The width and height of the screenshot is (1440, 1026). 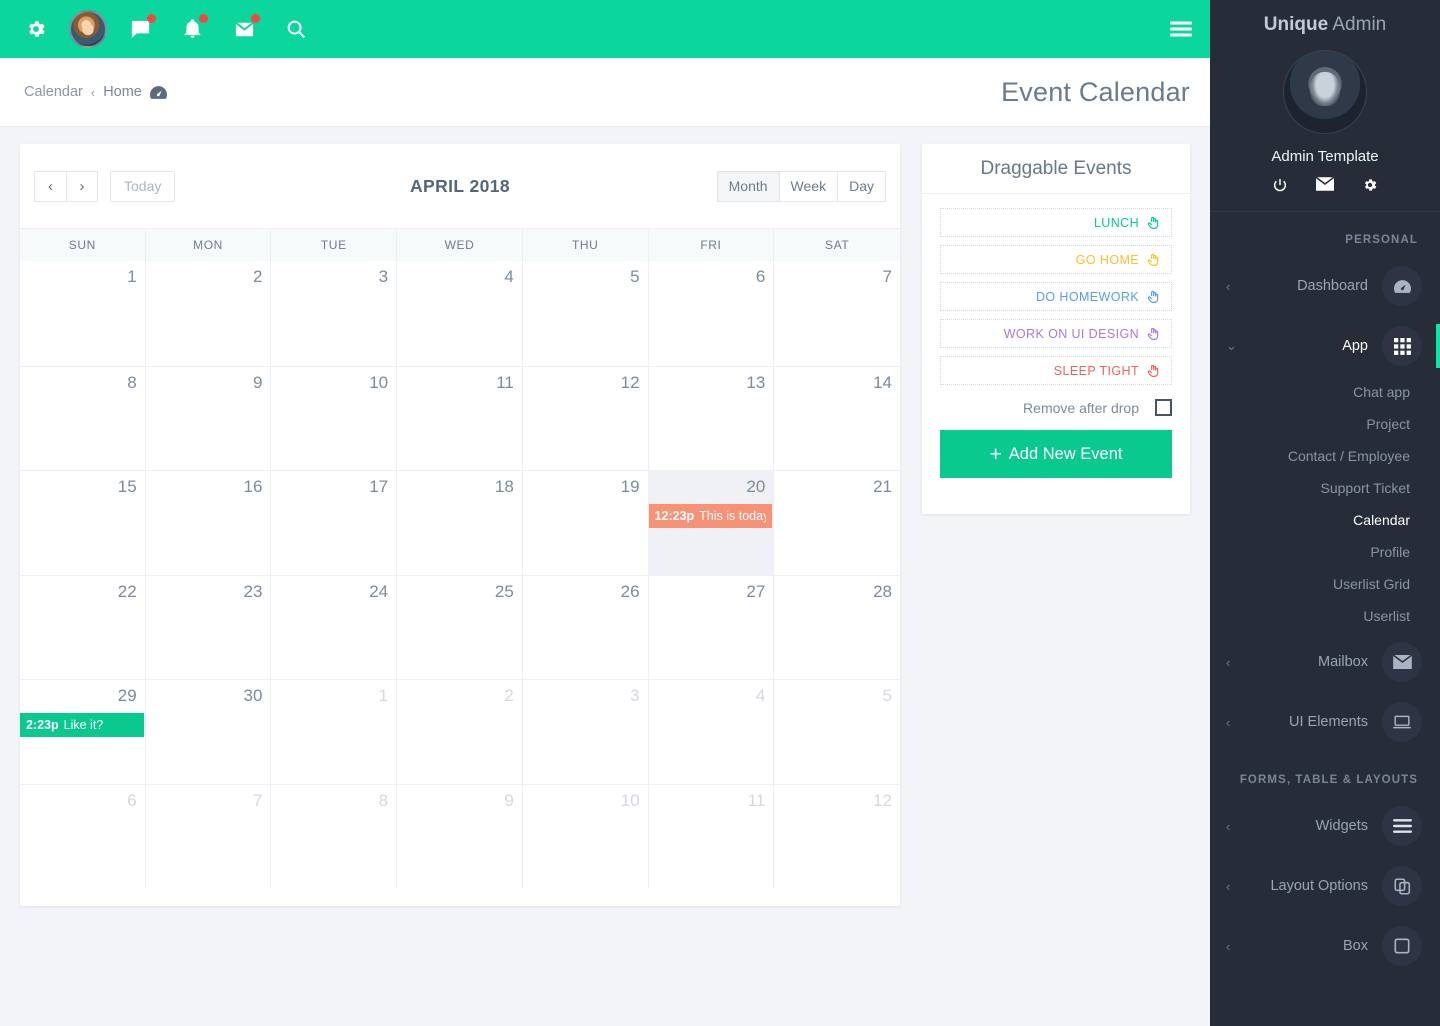 What do you see at coordinates (808, 186) in the screenshot?
I see `view-button-week: Week` at bounding box center [808, 186].